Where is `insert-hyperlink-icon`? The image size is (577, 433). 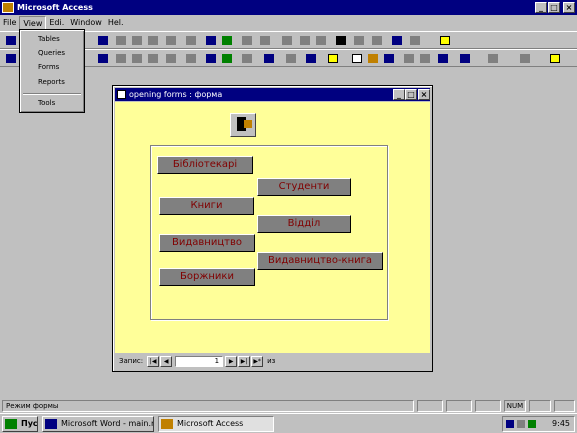
insert-hyperlink-icon is located at coordinates (211, 40).